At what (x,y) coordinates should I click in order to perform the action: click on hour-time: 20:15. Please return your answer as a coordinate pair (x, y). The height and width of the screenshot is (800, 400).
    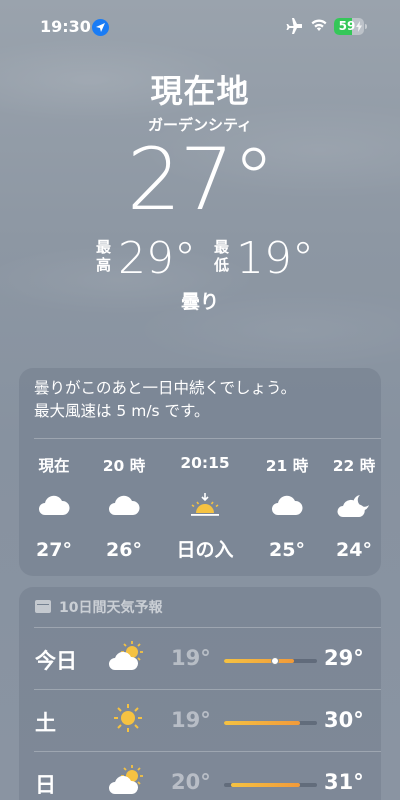
    Looking at the image, I should click on (205, 463).